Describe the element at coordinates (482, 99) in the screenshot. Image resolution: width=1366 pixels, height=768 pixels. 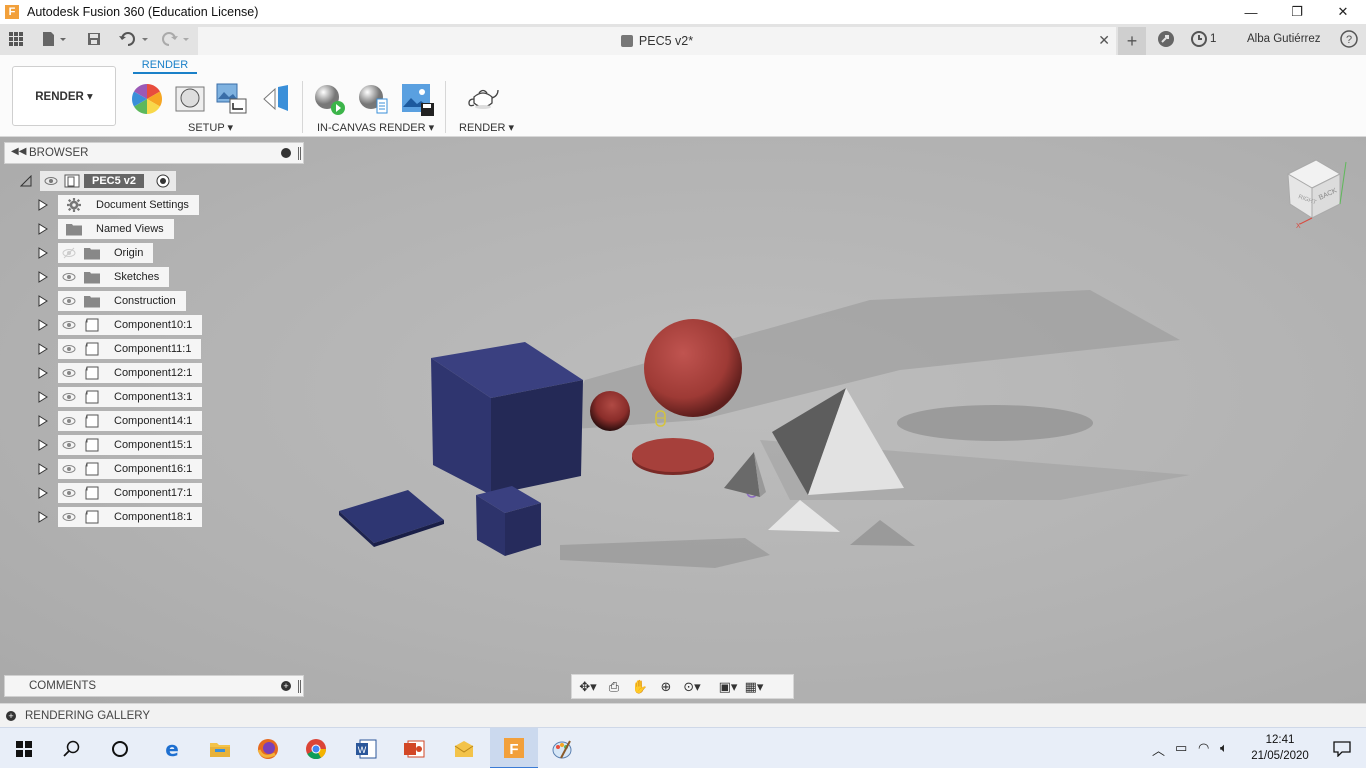
I see `render-teapot-icon` at that location.